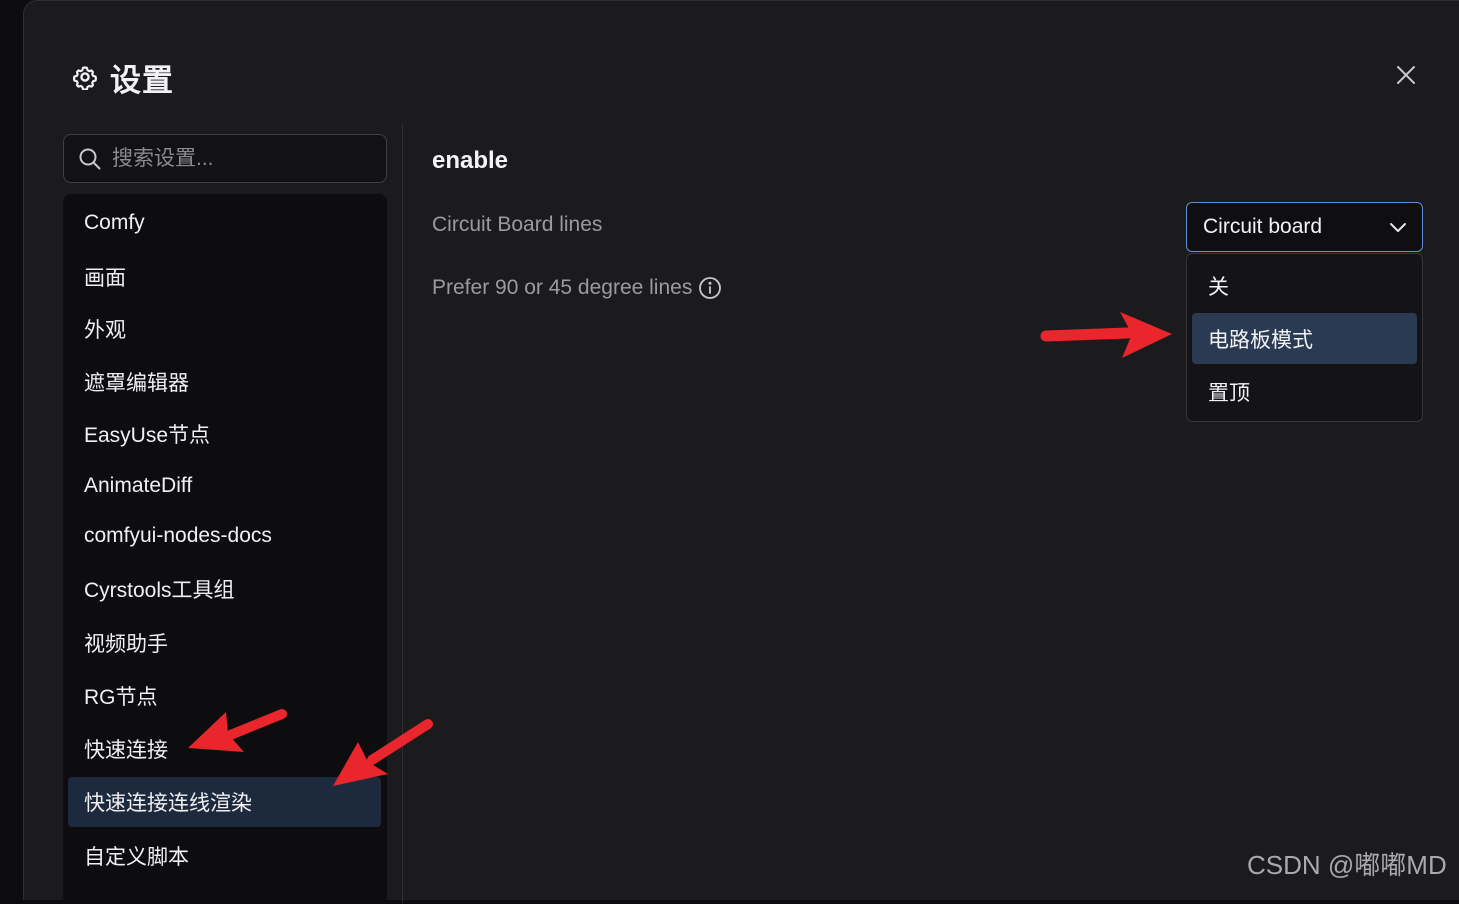 Image resolution: width=1459 pixels, height=904 pixels. I want to click on sidebar-item-nodes-docs: comfyui-nodes-docs, so click(224, 536).